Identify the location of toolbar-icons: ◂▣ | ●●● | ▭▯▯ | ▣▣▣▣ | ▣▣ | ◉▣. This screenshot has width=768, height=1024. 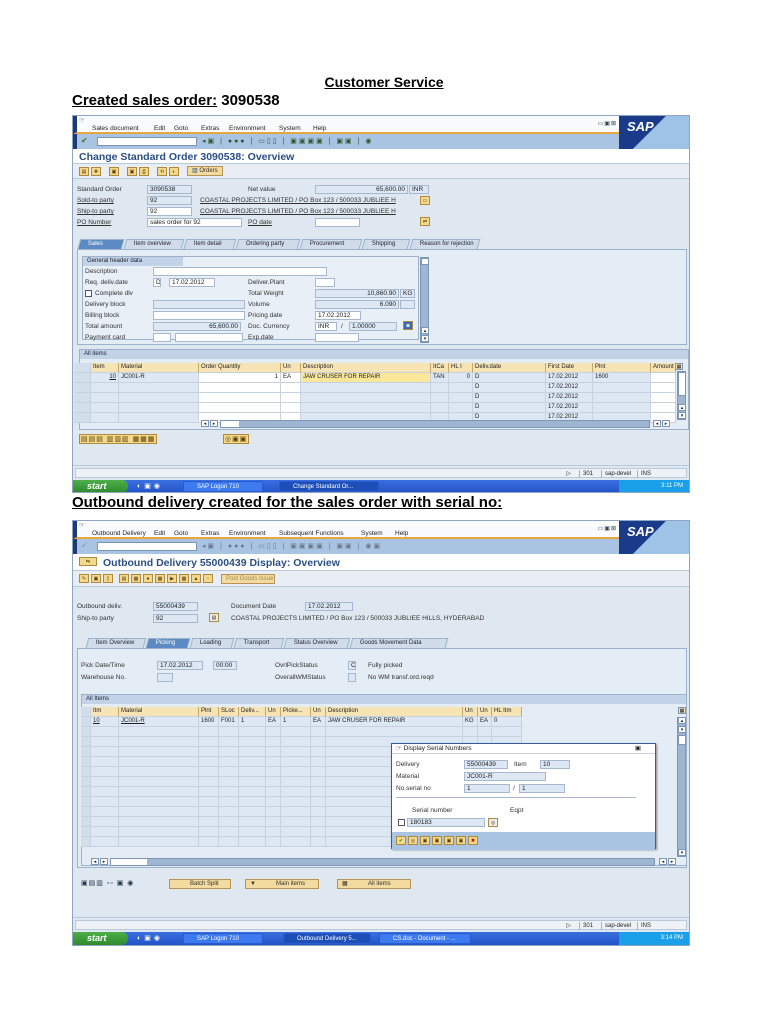
(292, 546).